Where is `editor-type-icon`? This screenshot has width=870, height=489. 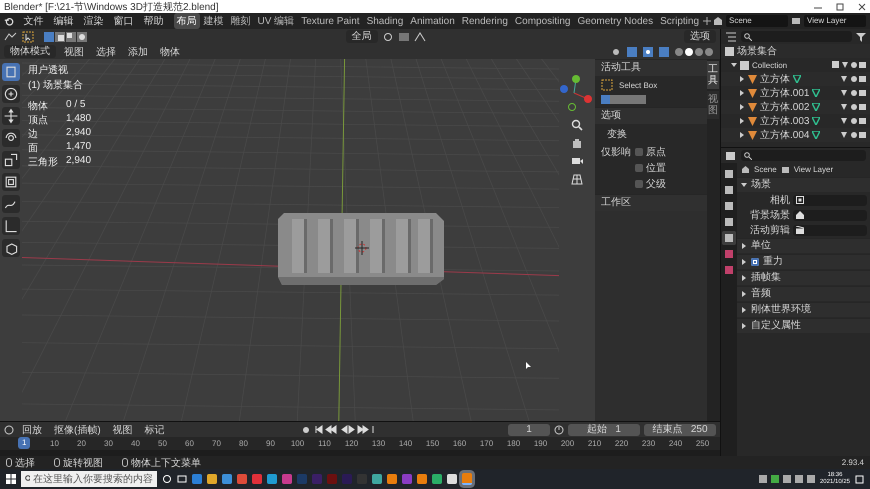
editor-type-icon is located at coordinates (731, 155).